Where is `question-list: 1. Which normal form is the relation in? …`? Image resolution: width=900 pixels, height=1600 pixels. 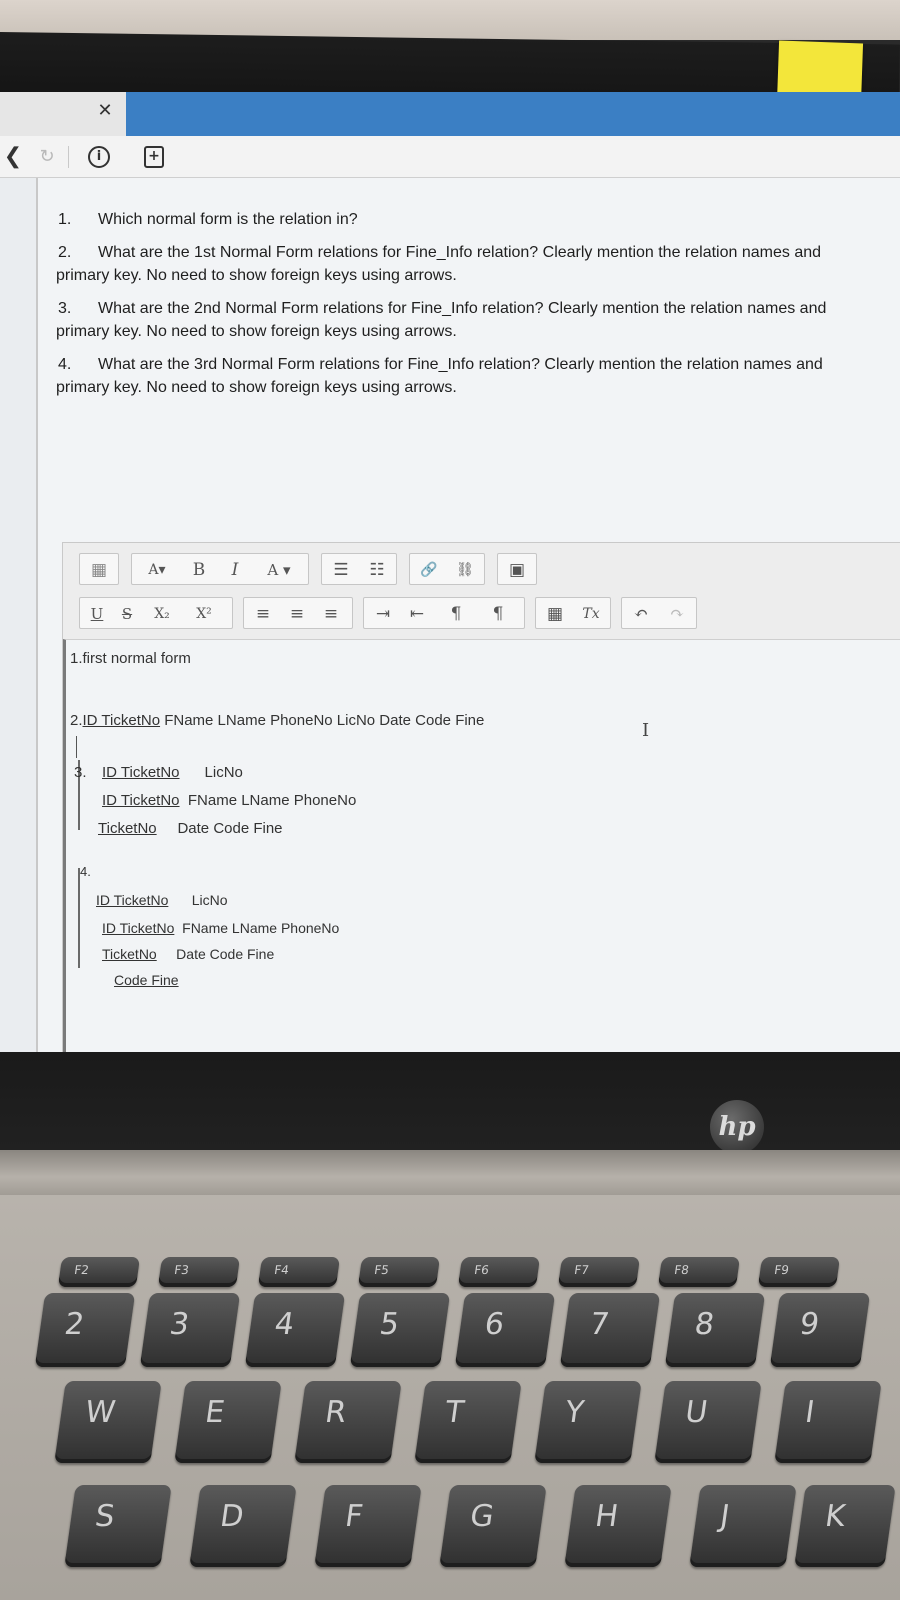
question-list: 1. Which normal form is the relation in? … is located at coordinates (478, 308).